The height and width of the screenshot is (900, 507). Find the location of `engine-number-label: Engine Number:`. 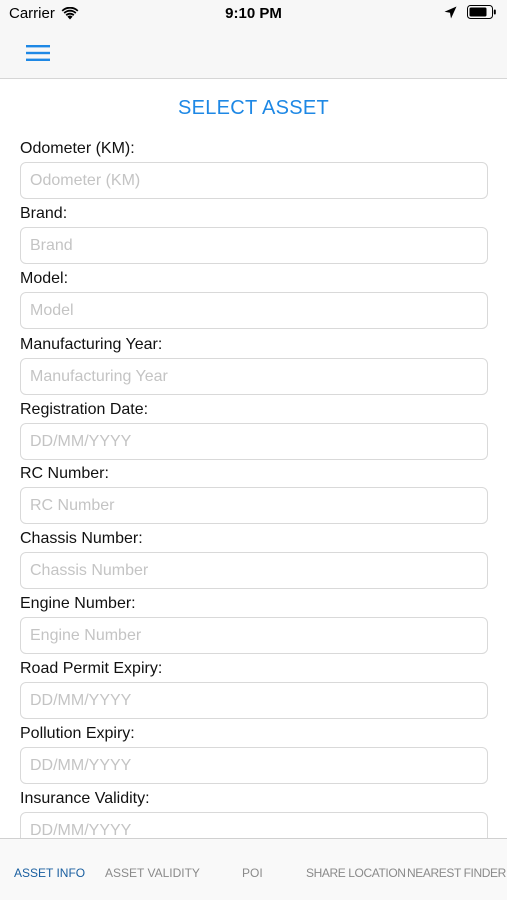

engine-number-label: Engine Number: is located at coordinates (78, 603).